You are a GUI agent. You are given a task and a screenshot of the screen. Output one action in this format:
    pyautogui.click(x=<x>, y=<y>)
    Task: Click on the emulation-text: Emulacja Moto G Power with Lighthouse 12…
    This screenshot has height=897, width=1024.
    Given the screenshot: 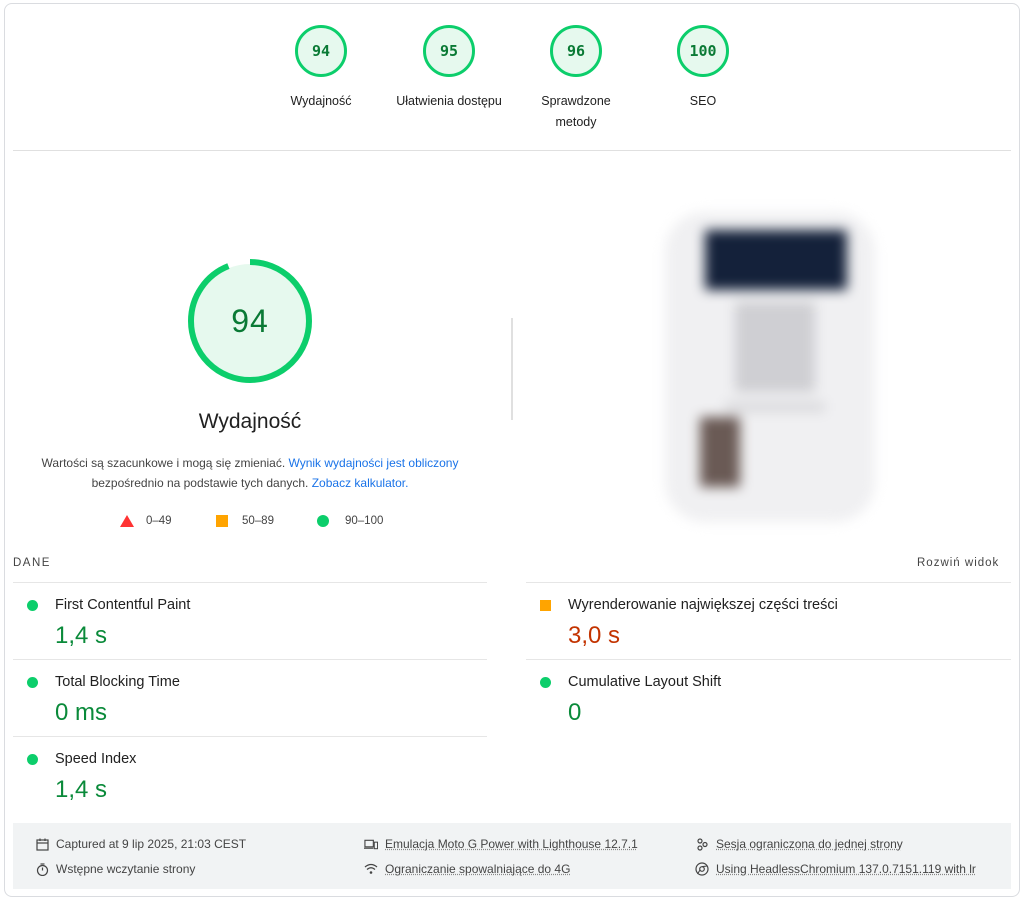 What is the action you would take?
    pyautogui.click(x=511, y=844)
    